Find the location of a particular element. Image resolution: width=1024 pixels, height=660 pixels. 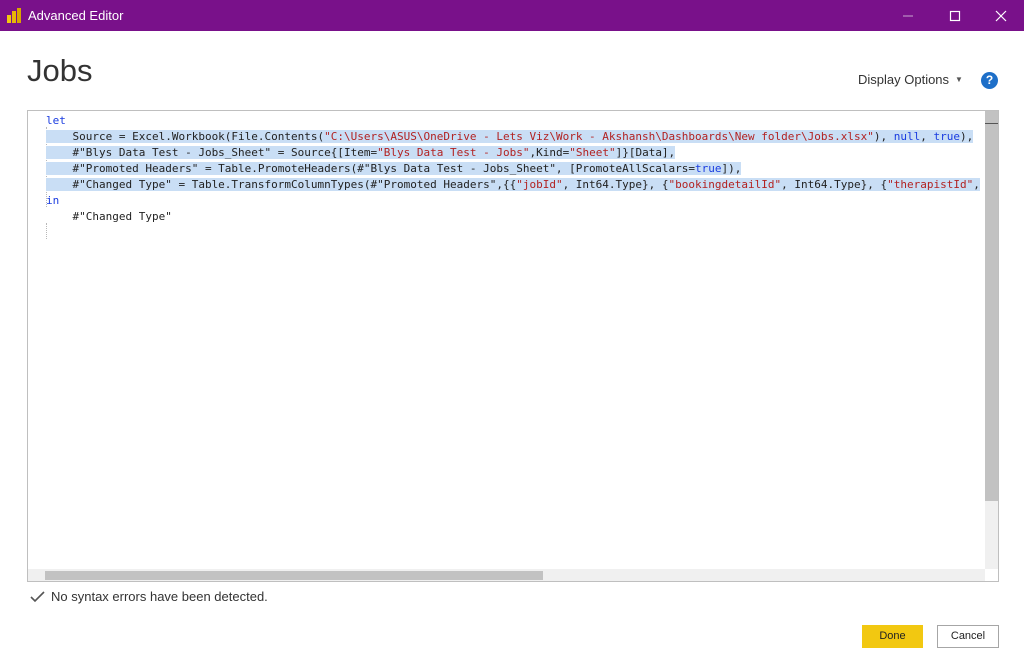

chevron-down-icon: ▼ is located at coordinates (959, 79).